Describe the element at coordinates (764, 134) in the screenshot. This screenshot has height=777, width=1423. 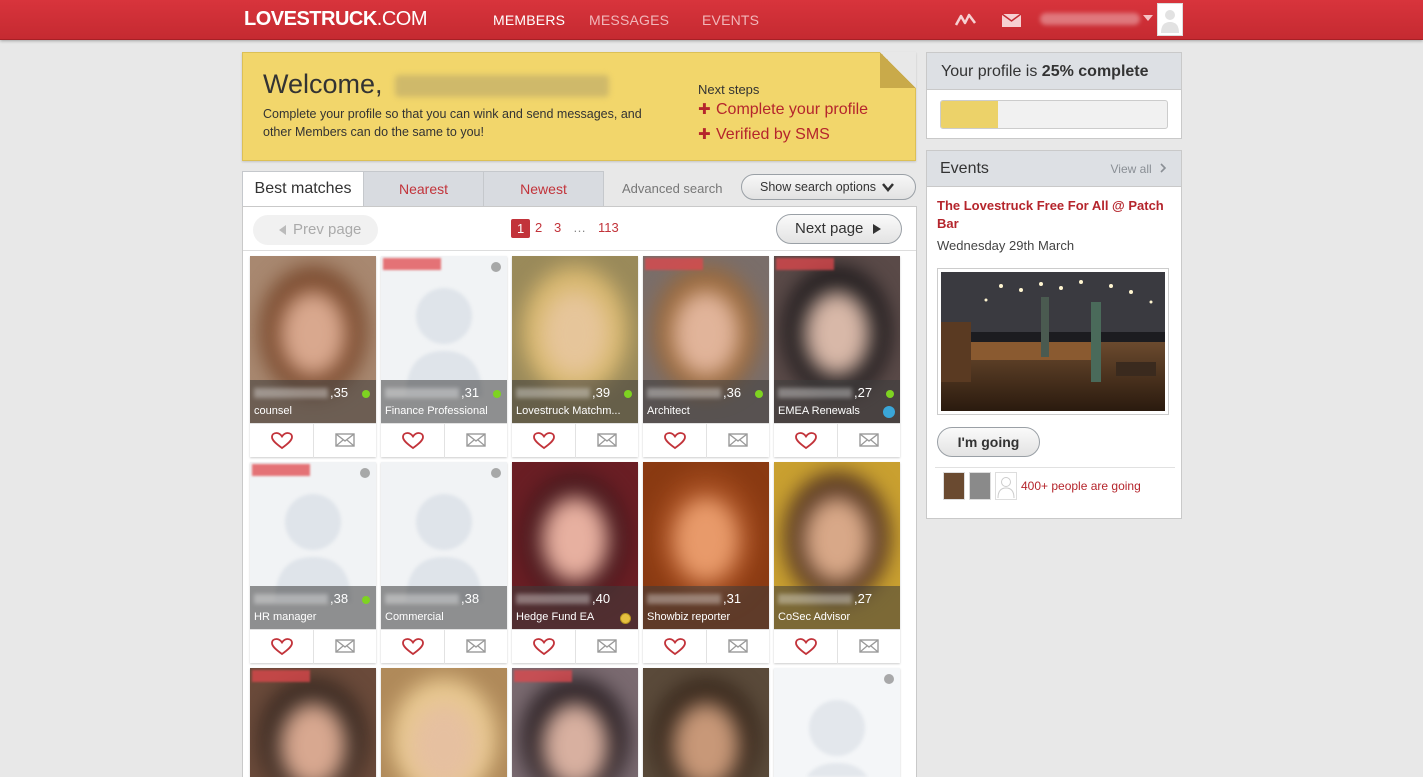
I see `verify-sms-link: ✚ Verified by SMS` at that location.